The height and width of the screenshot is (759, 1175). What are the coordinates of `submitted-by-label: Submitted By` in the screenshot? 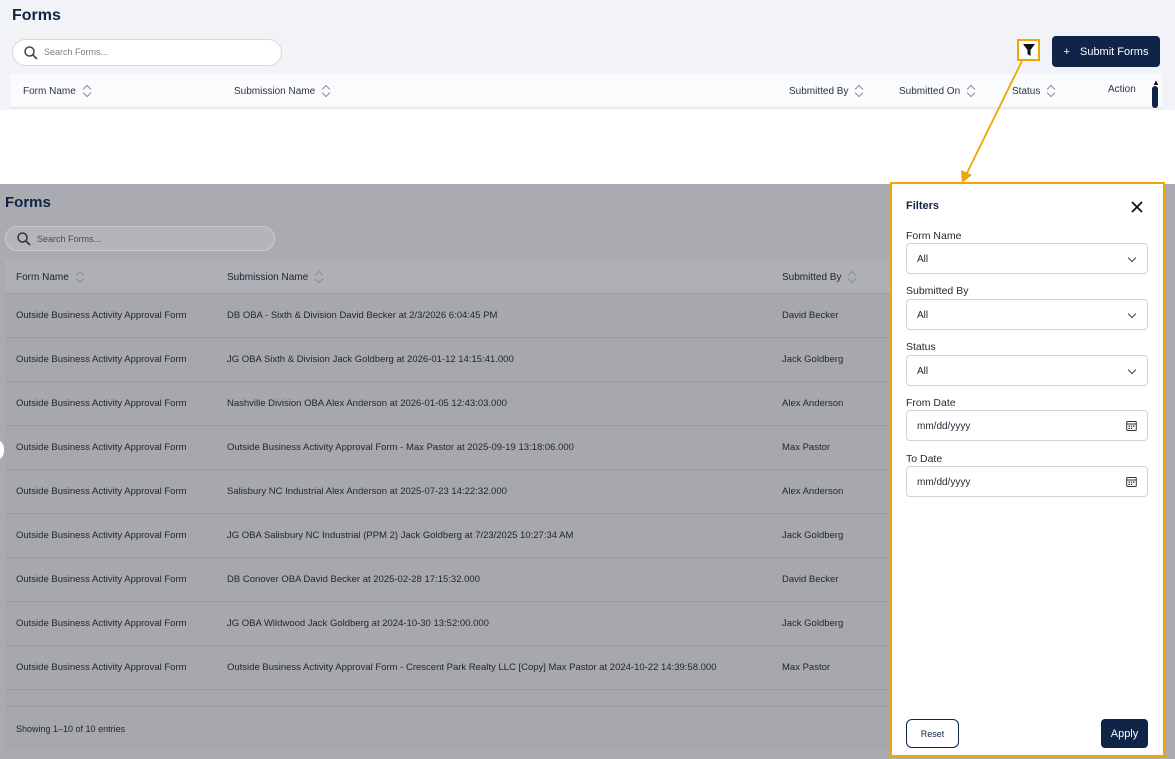 It's located at (937, 291).